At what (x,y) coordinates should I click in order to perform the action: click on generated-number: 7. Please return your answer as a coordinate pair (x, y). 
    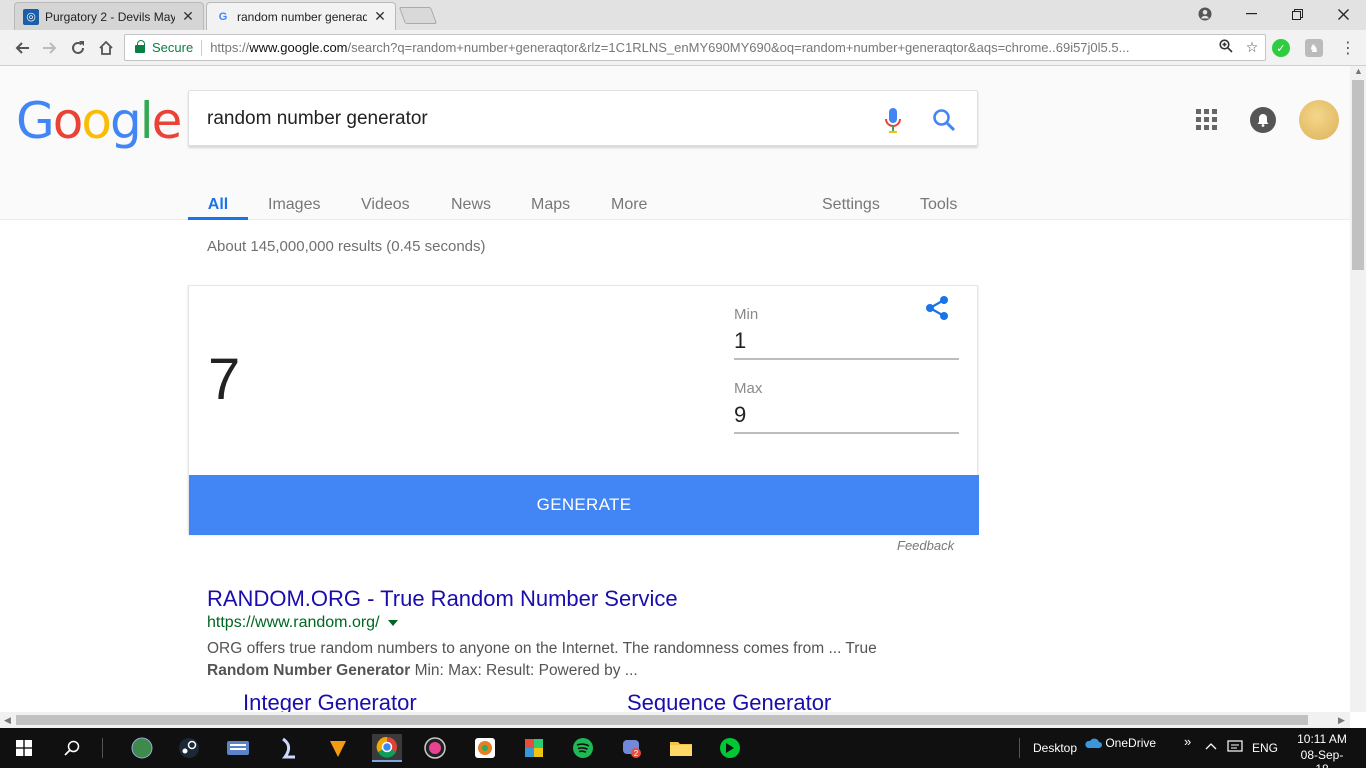
    Looking at the image, I should click on (224, 379).